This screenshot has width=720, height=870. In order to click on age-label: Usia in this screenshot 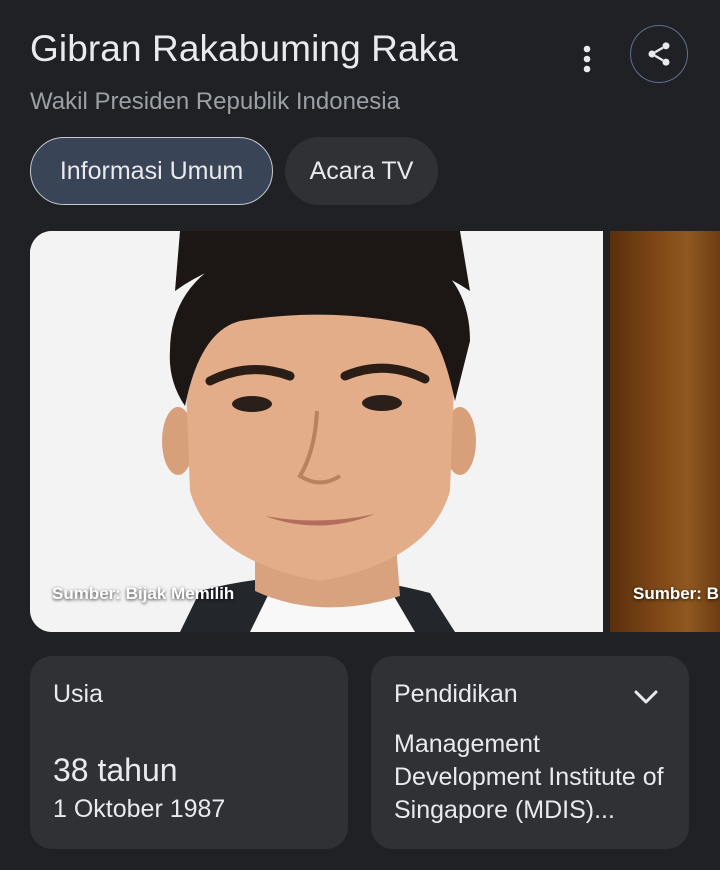, I will do `click(78, 694)`.